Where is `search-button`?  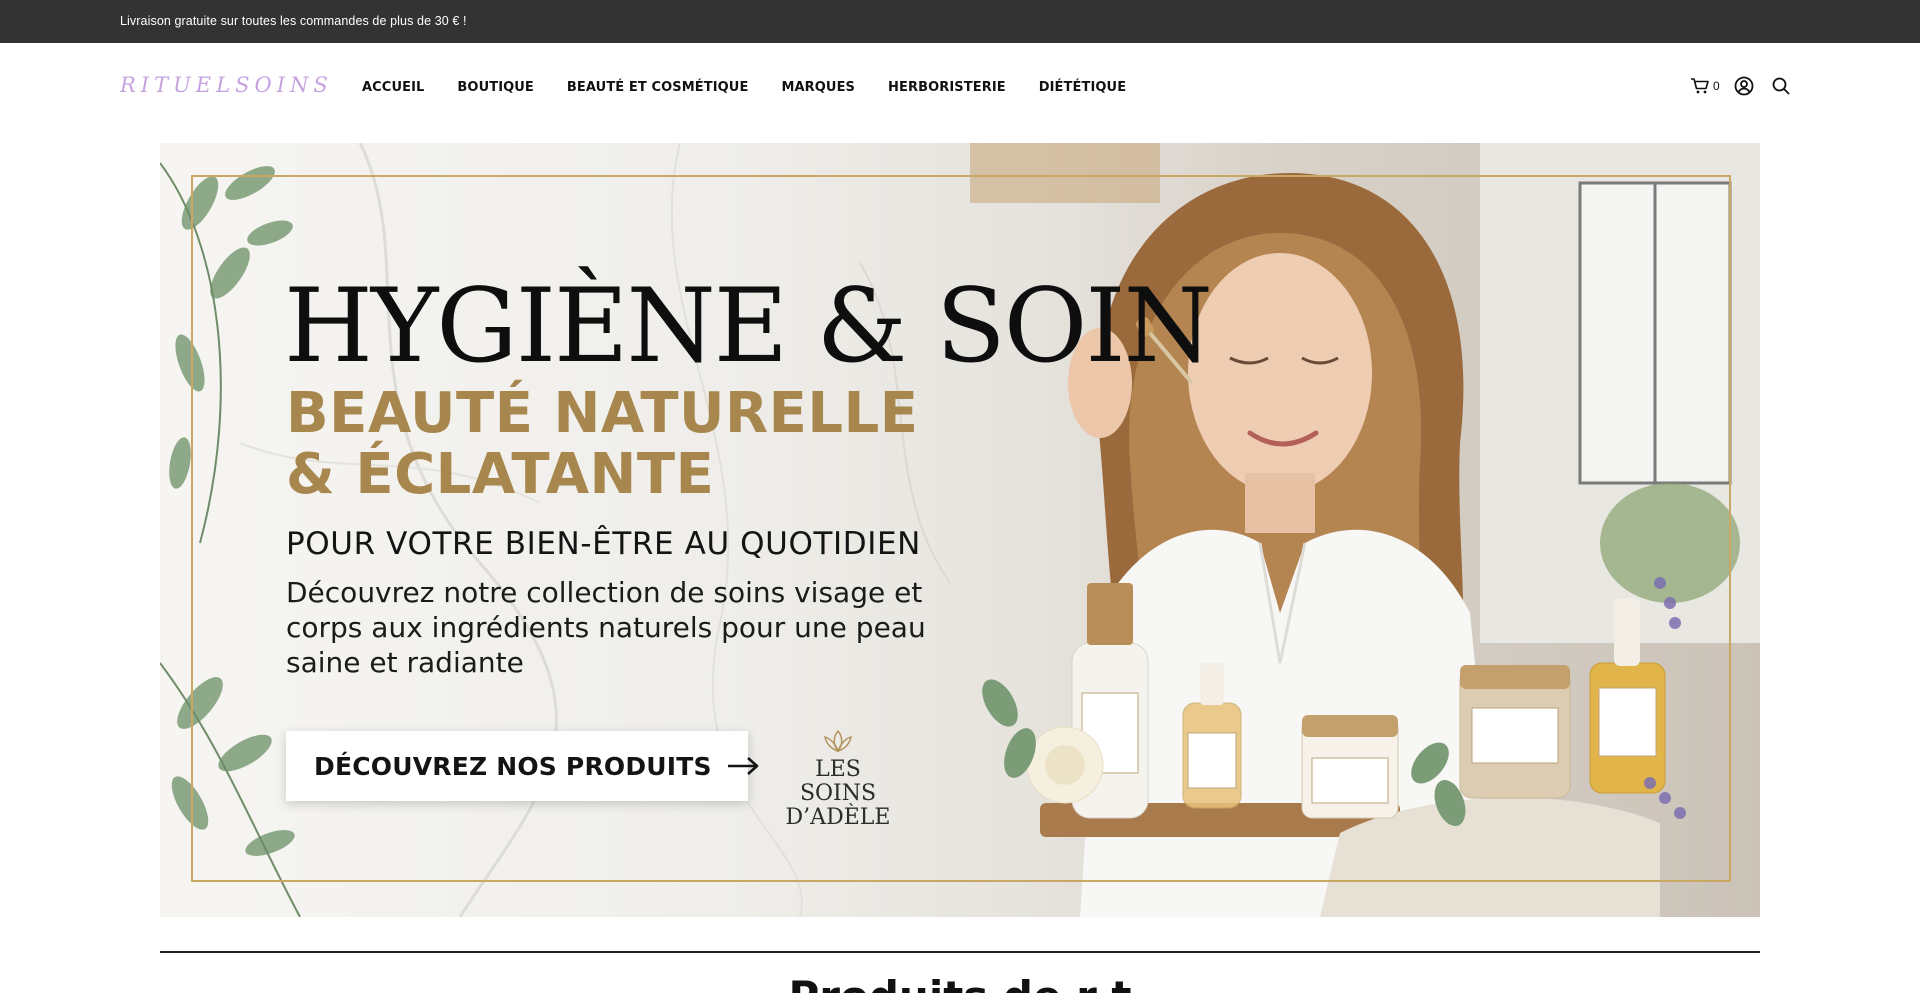
search-button is located at coordinates (1781, 86).